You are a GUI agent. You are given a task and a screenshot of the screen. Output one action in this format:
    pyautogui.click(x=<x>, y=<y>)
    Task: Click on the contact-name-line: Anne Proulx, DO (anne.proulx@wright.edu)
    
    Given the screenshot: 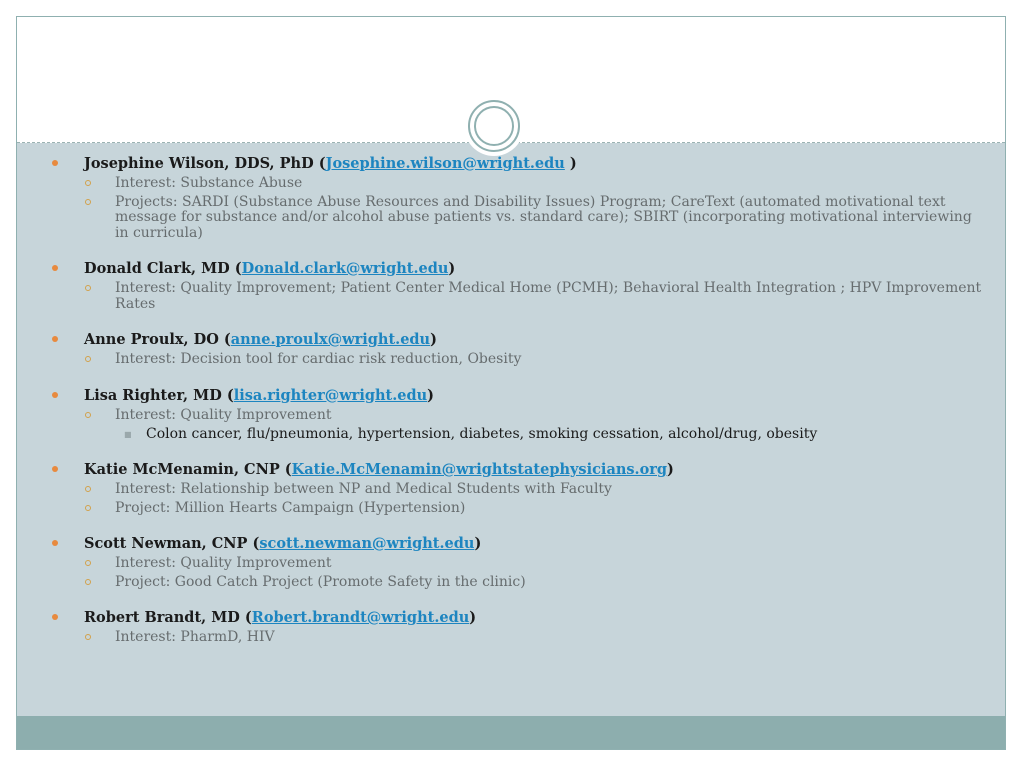 What is the action you would take?
    pyautogui.click(x=512, y=339)
    